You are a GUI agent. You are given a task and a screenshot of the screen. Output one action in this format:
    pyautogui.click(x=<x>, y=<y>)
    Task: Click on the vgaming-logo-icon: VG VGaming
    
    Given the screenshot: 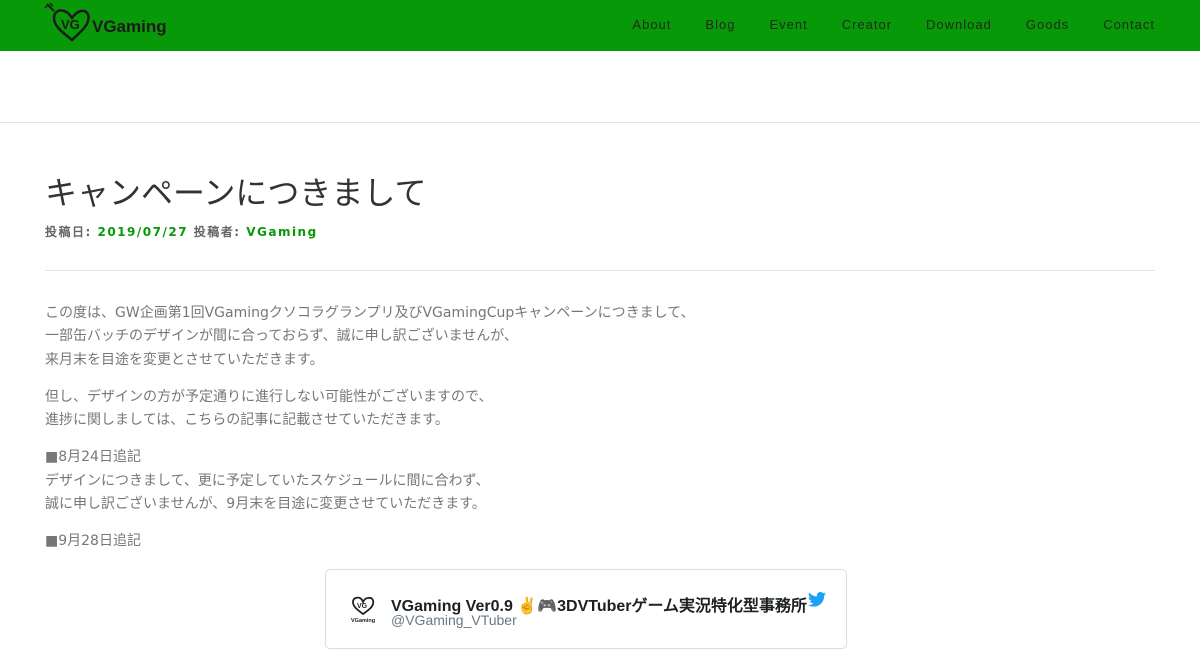 What is the action you would take?
    pyautogui.click(x=363, y=610)
    